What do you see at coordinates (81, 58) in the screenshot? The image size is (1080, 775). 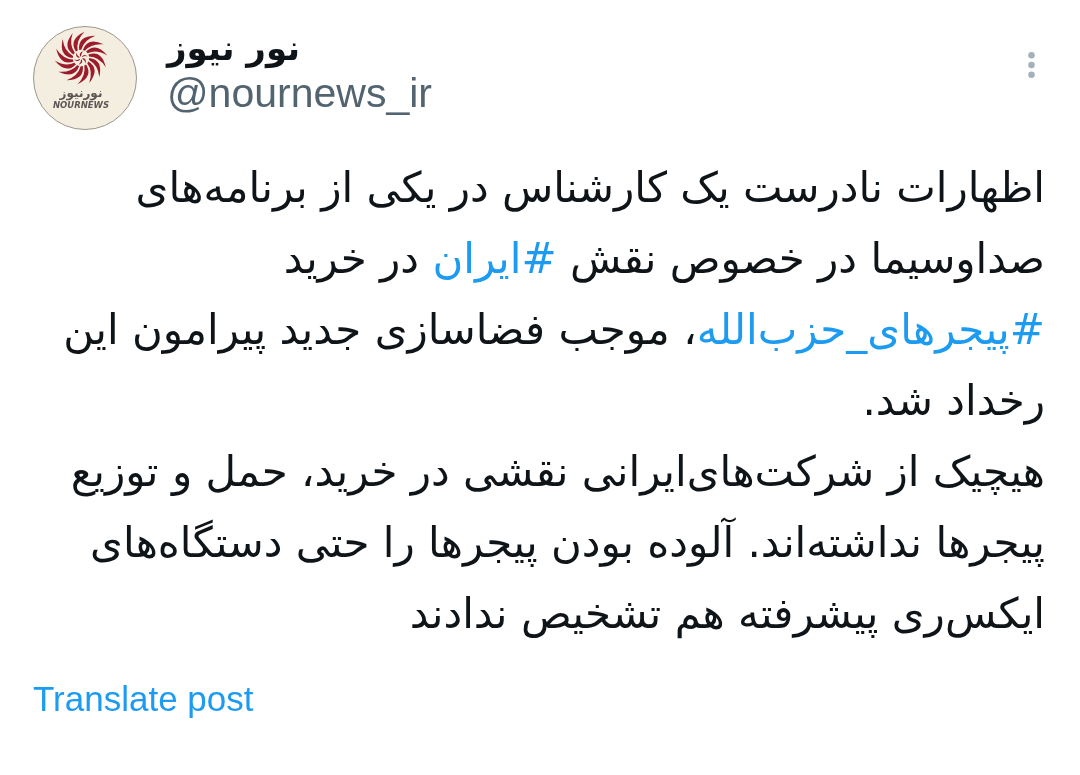 I see `spiral-logo-icon` at bounding box center [81, 58].